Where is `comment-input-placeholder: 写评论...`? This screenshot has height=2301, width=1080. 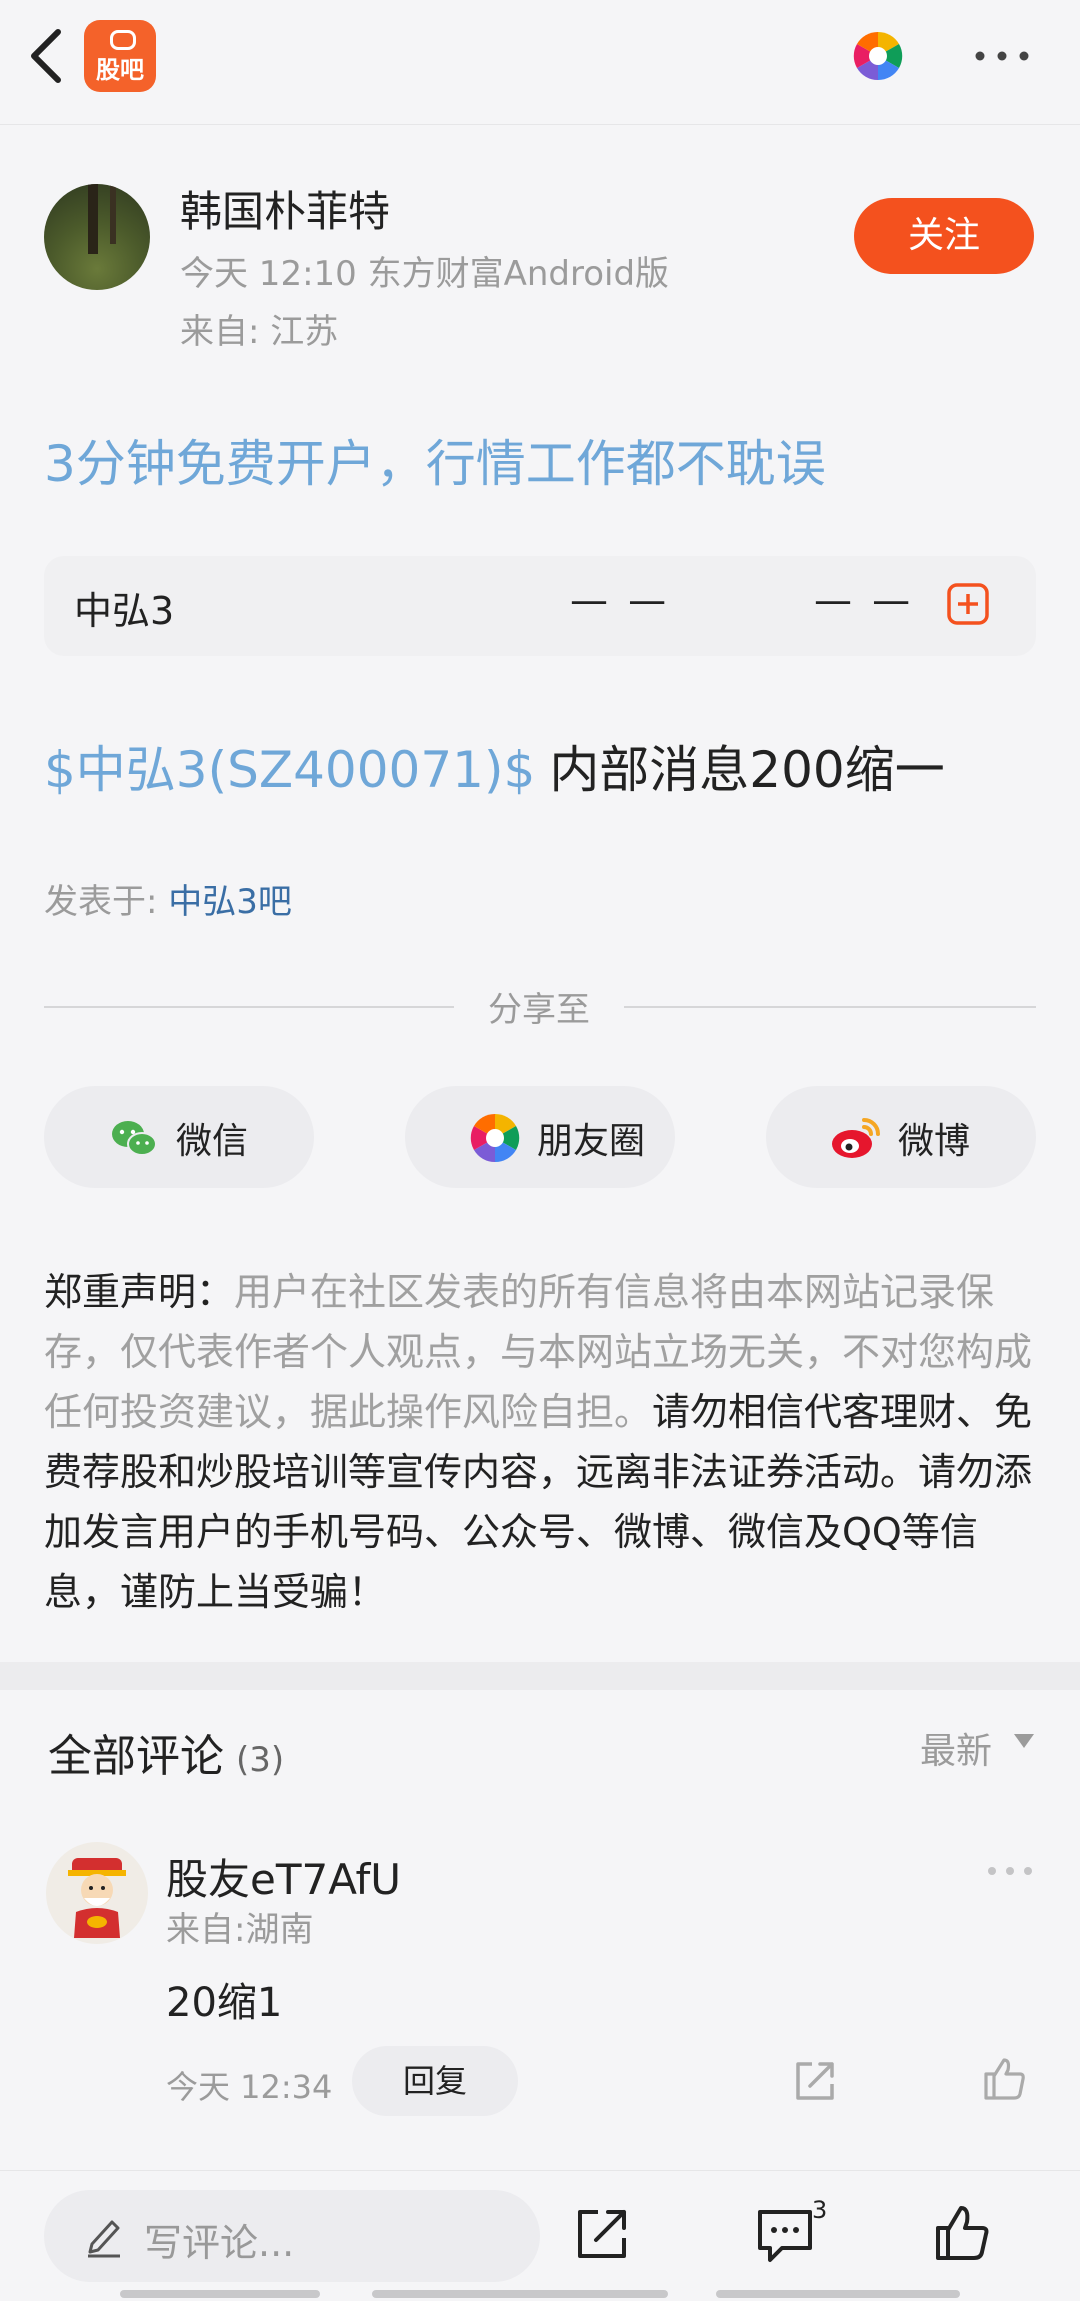
comment-input-placeholder: 写评论... is located at coordinates (219, 2243).